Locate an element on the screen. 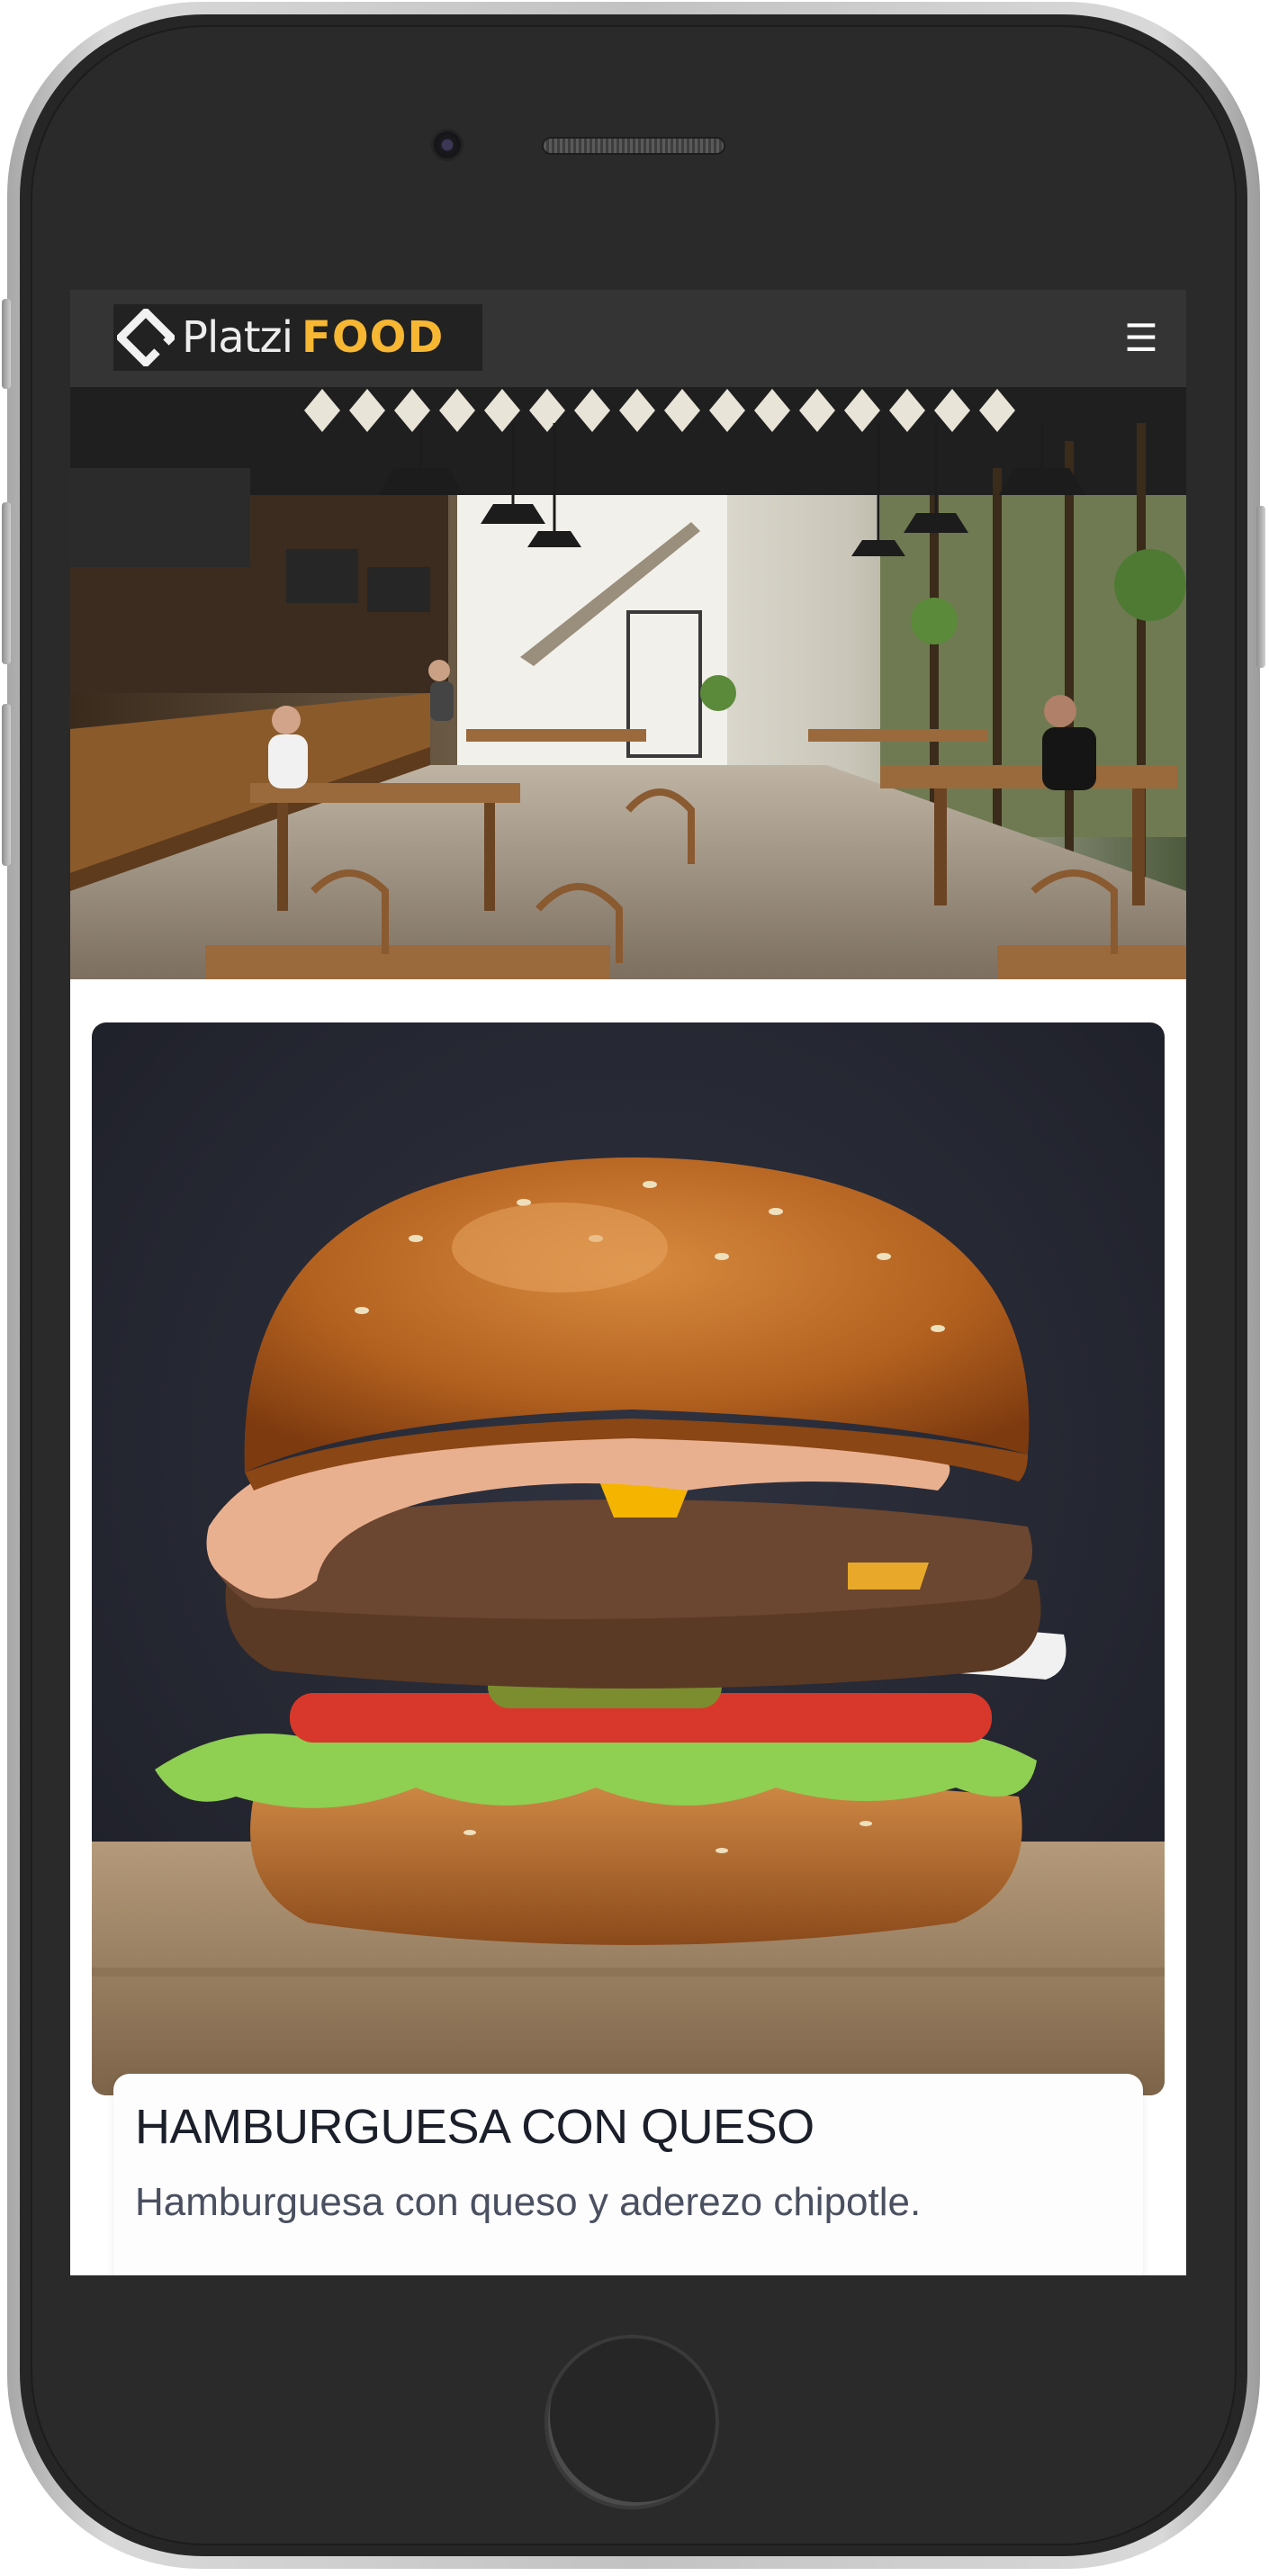  front-camera is located at coordinates (447, 144).